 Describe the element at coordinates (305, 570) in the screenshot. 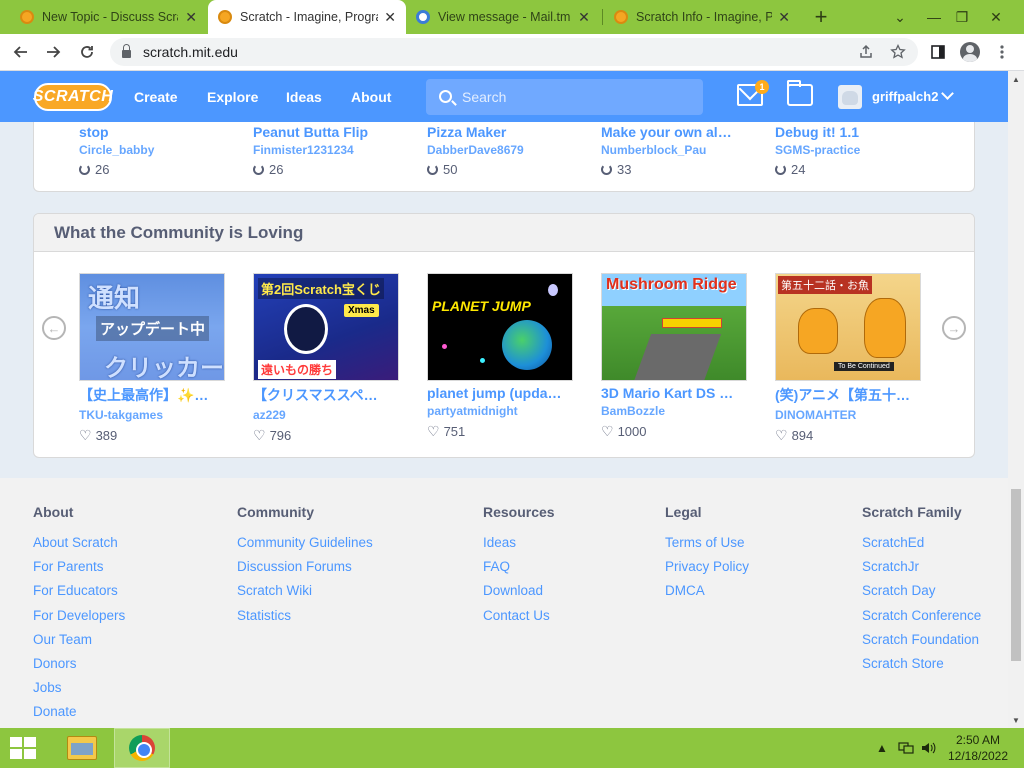

I see `footer-link: Discussion Forums` at that location.